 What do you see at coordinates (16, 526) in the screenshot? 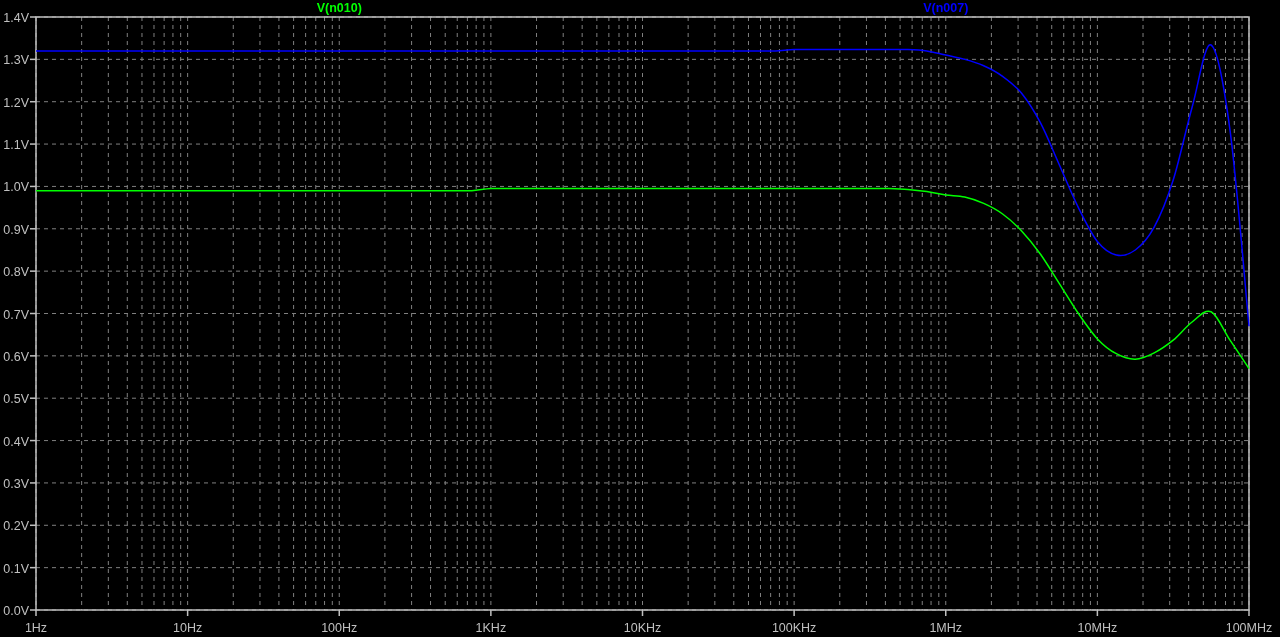
I see `y-tick-label: 0.2V` at bounding box center [16, 526].